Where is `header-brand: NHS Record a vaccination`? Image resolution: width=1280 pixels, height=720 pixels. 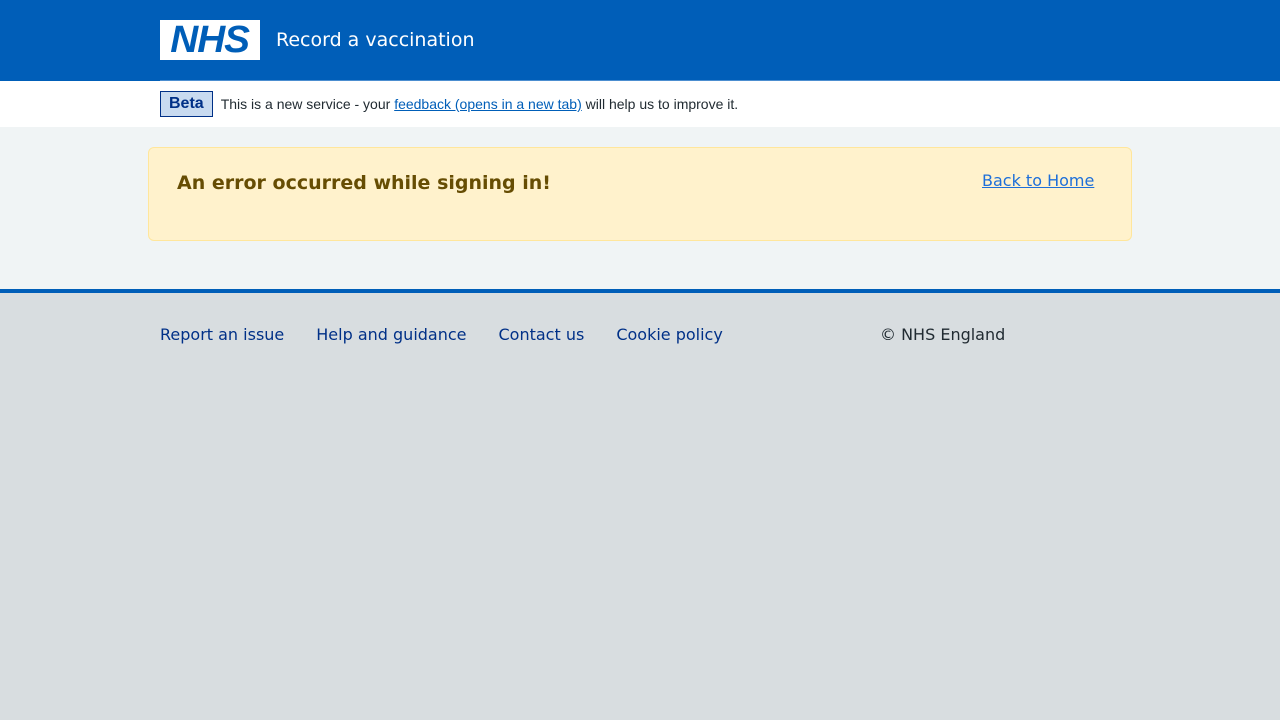
header-brand: NHS Record a vaccination is located at coordinates (317, 40).